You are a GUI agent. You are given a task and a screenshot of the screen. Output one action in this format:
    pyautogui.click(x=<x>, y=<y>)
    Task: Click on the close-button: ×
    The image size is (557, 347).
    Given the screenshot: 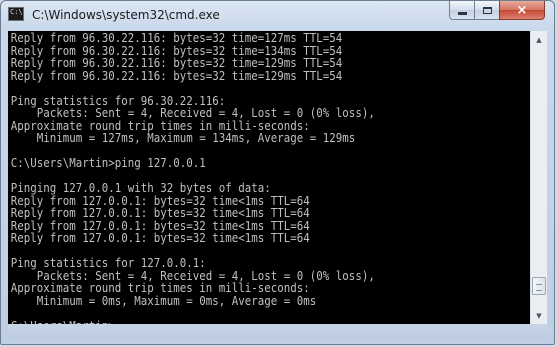 What is the action you would take?
    pyautogui.click(x=522, y=10)
    